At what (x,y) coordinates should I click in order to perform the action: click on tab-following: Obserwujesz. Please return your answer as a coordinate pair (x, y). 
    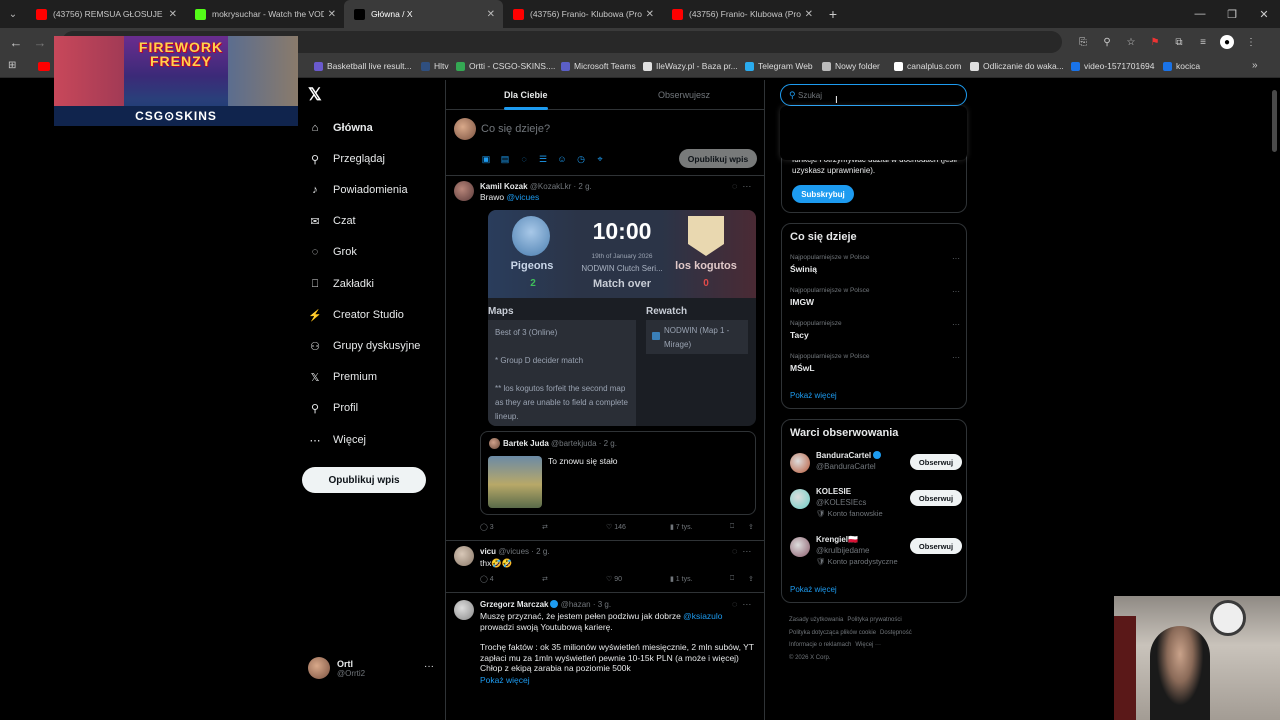
    Looking at the image, I should click on (684, 95).